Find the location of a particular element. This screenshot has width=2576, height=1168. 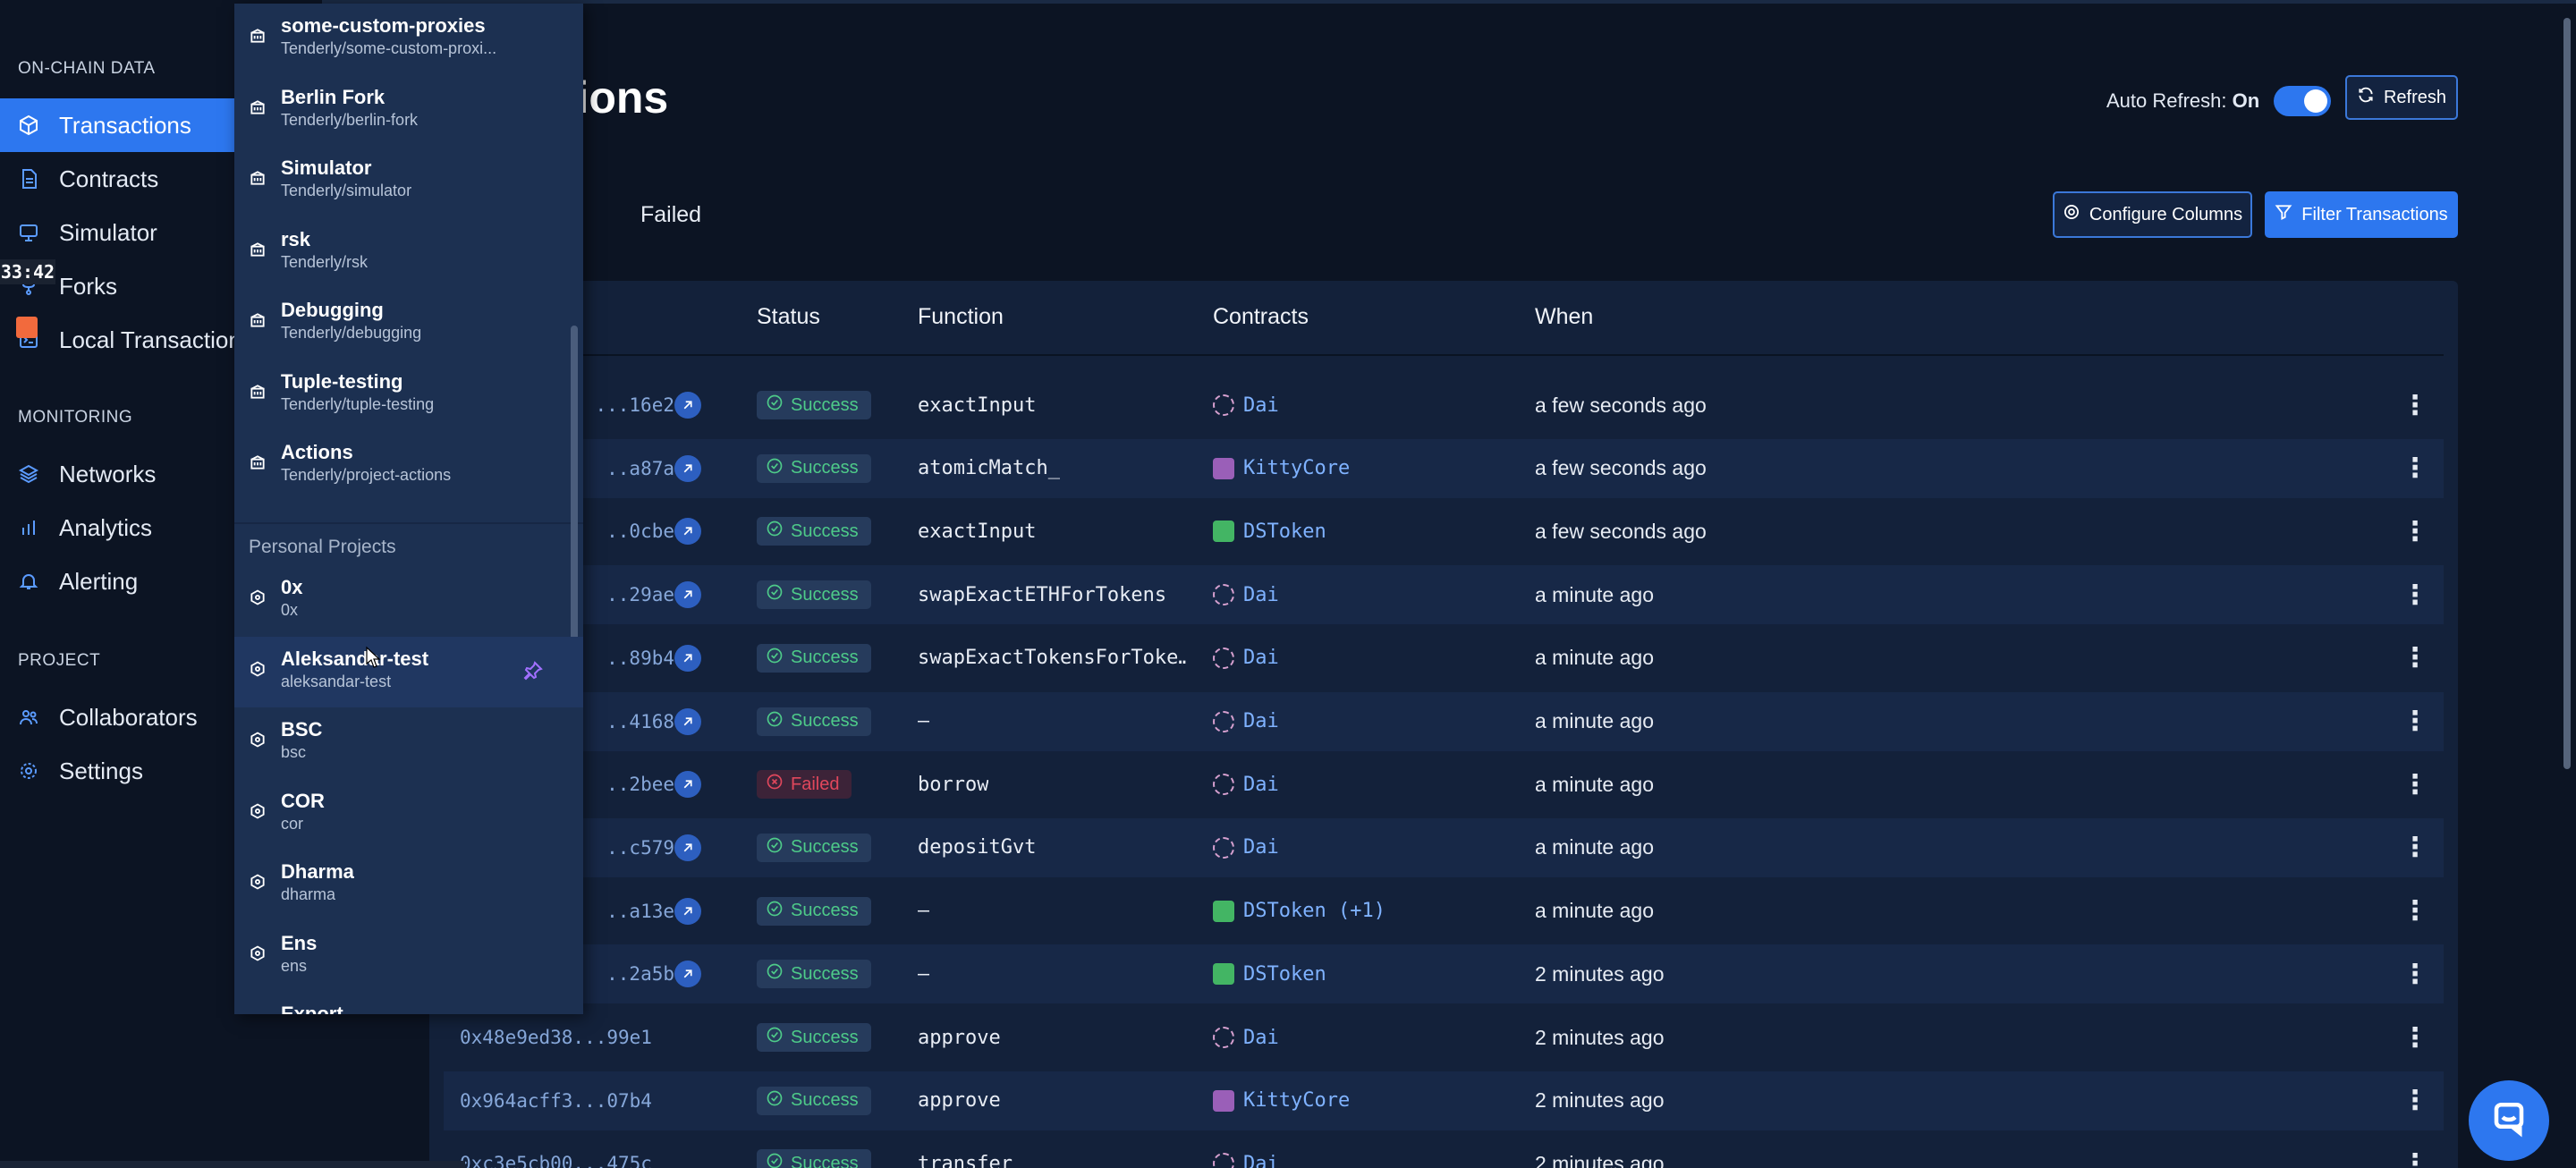

table-row: ..2a5b Success – DSToken 2 minutes ago ⋮ is located at coordinates (1444, 974).